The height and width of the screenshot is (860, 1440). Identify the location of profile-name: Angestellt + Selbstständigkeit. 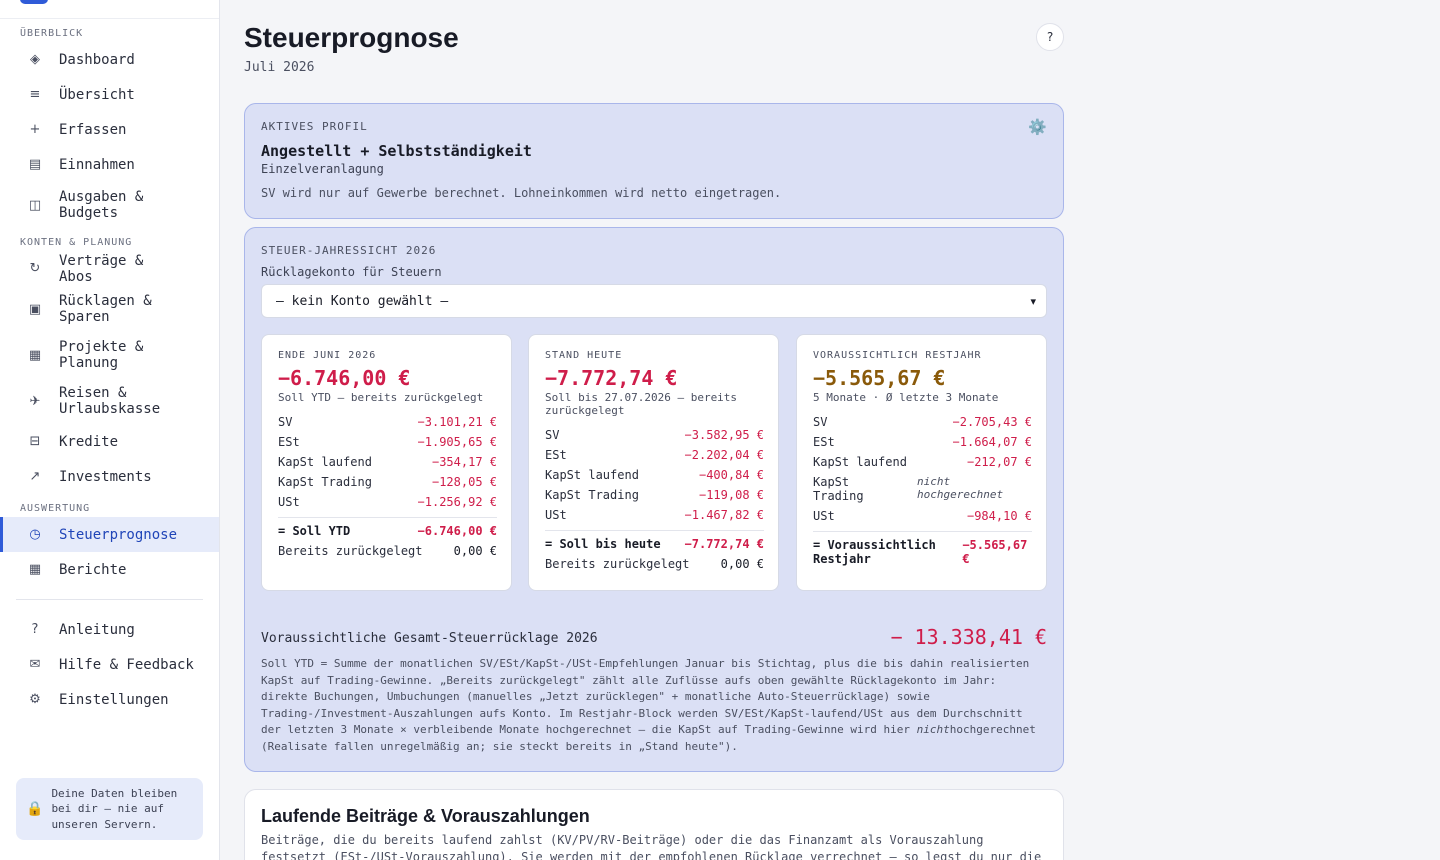
(396, 151).